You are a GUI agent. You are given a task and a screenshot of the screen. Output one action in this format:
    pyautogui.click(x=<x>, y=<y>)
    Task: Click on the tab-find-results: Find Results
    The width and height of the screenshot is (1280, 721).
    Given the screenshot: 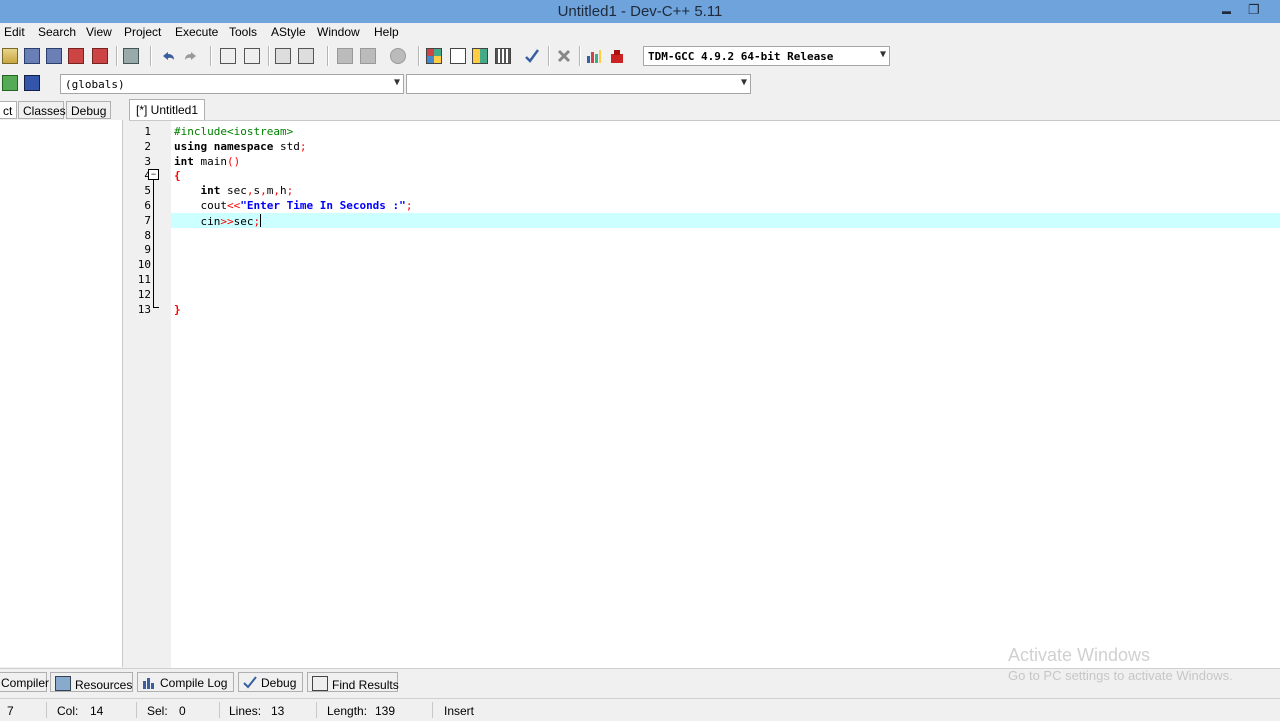 What is the action you would take?
    pyautogui.click(x=353, y=682)
    